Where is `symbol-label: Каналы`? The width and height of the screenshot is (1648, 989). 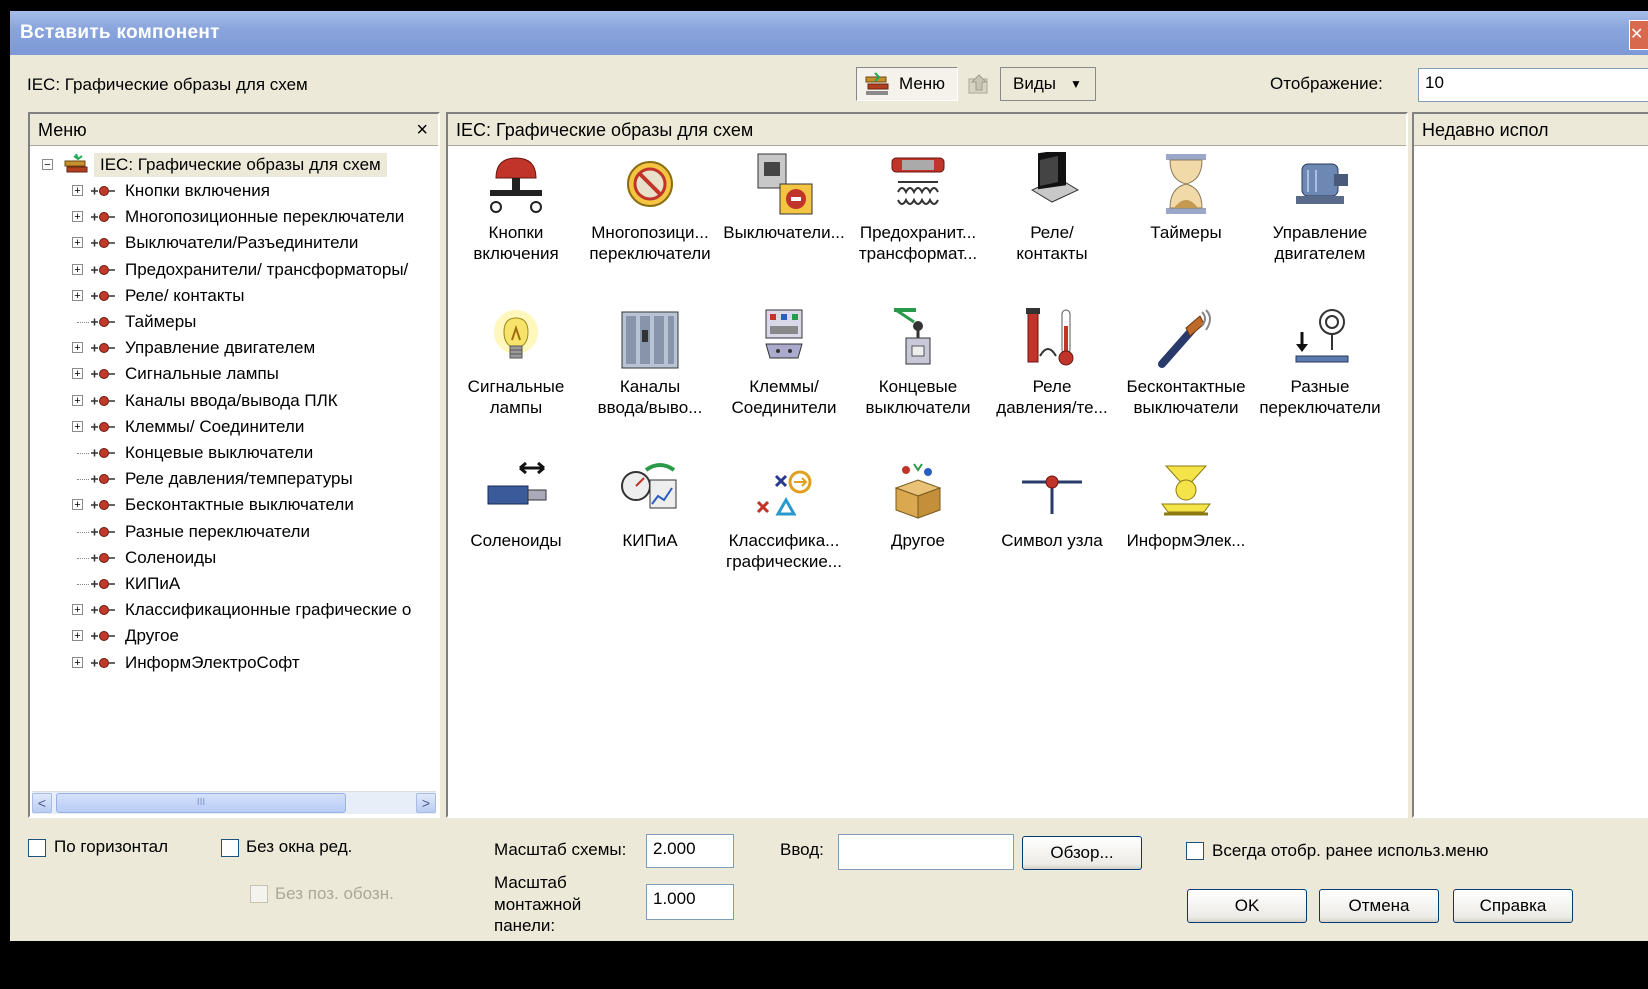 symbol-label: Каналы is located at coordinates (650, 386).